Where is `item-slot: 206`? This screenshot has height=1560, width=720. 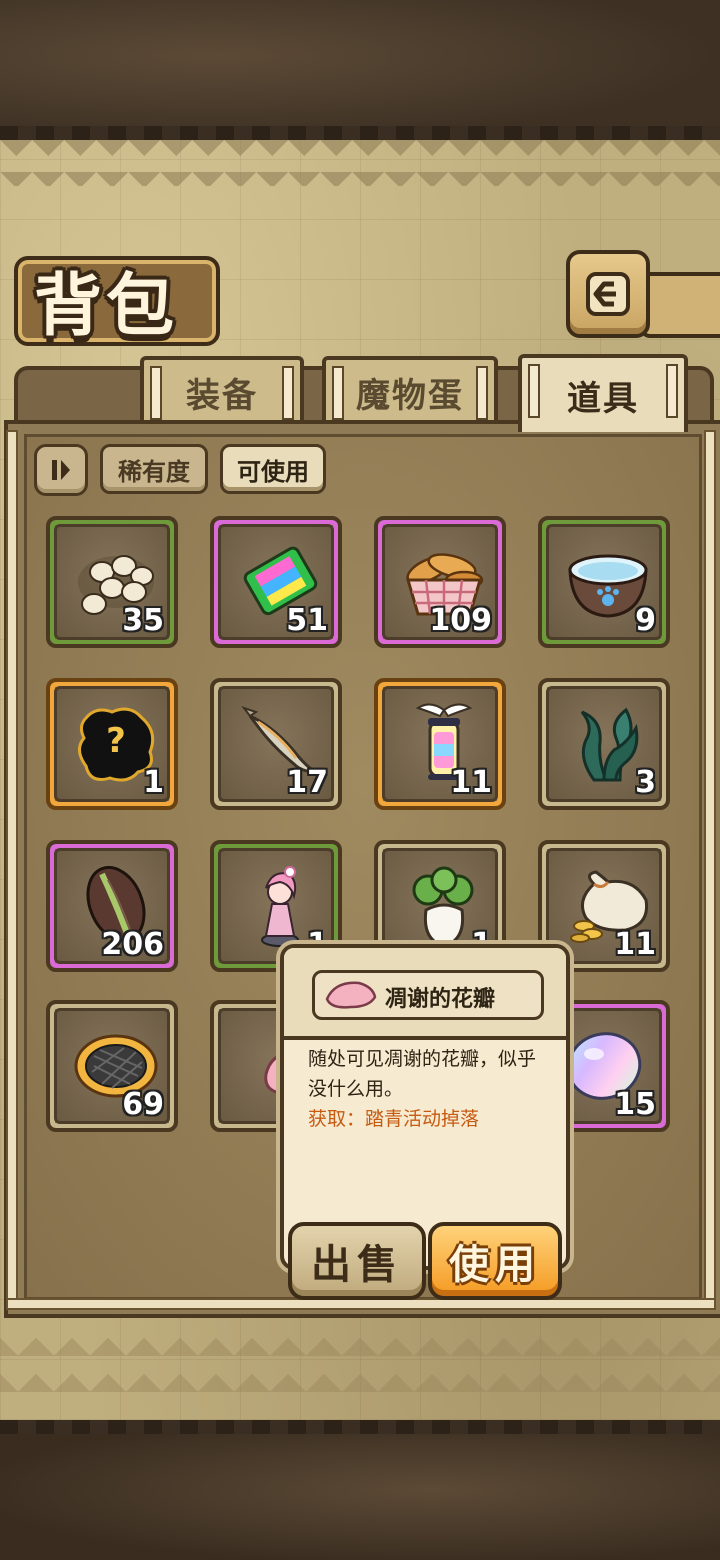 item-slot: 206 is located at coordinates (112, 906).